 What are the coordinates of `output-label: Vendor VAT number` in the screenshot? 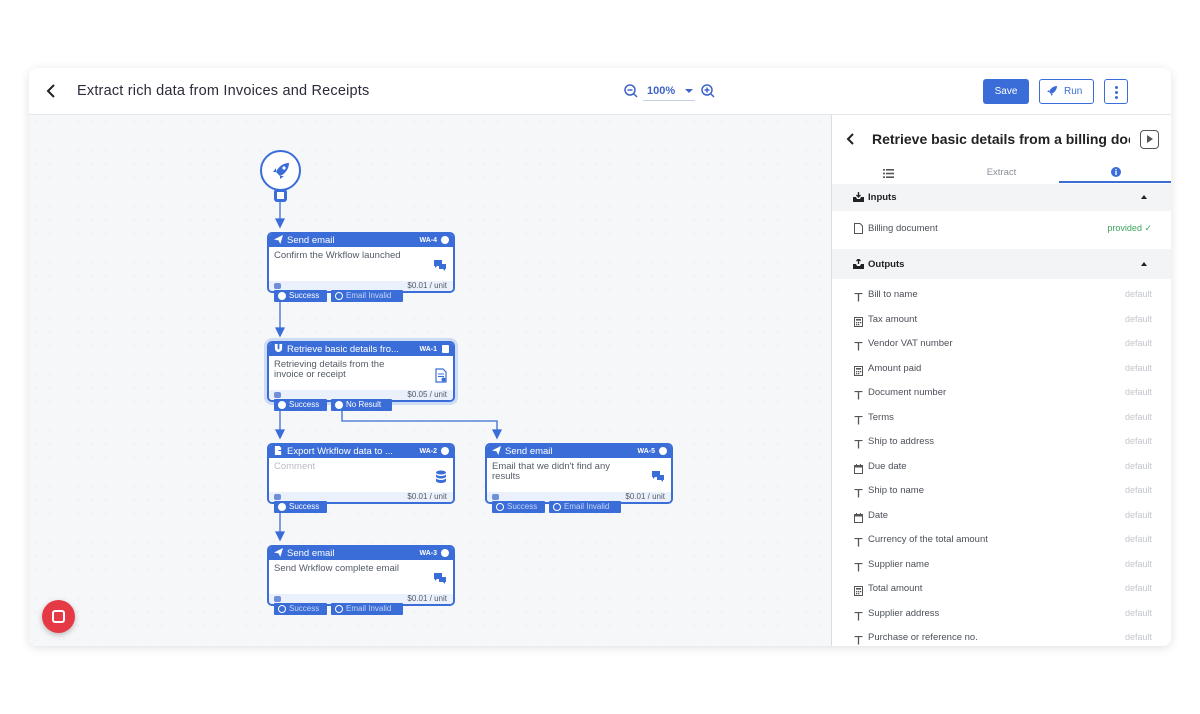 It's located at (910, 343).